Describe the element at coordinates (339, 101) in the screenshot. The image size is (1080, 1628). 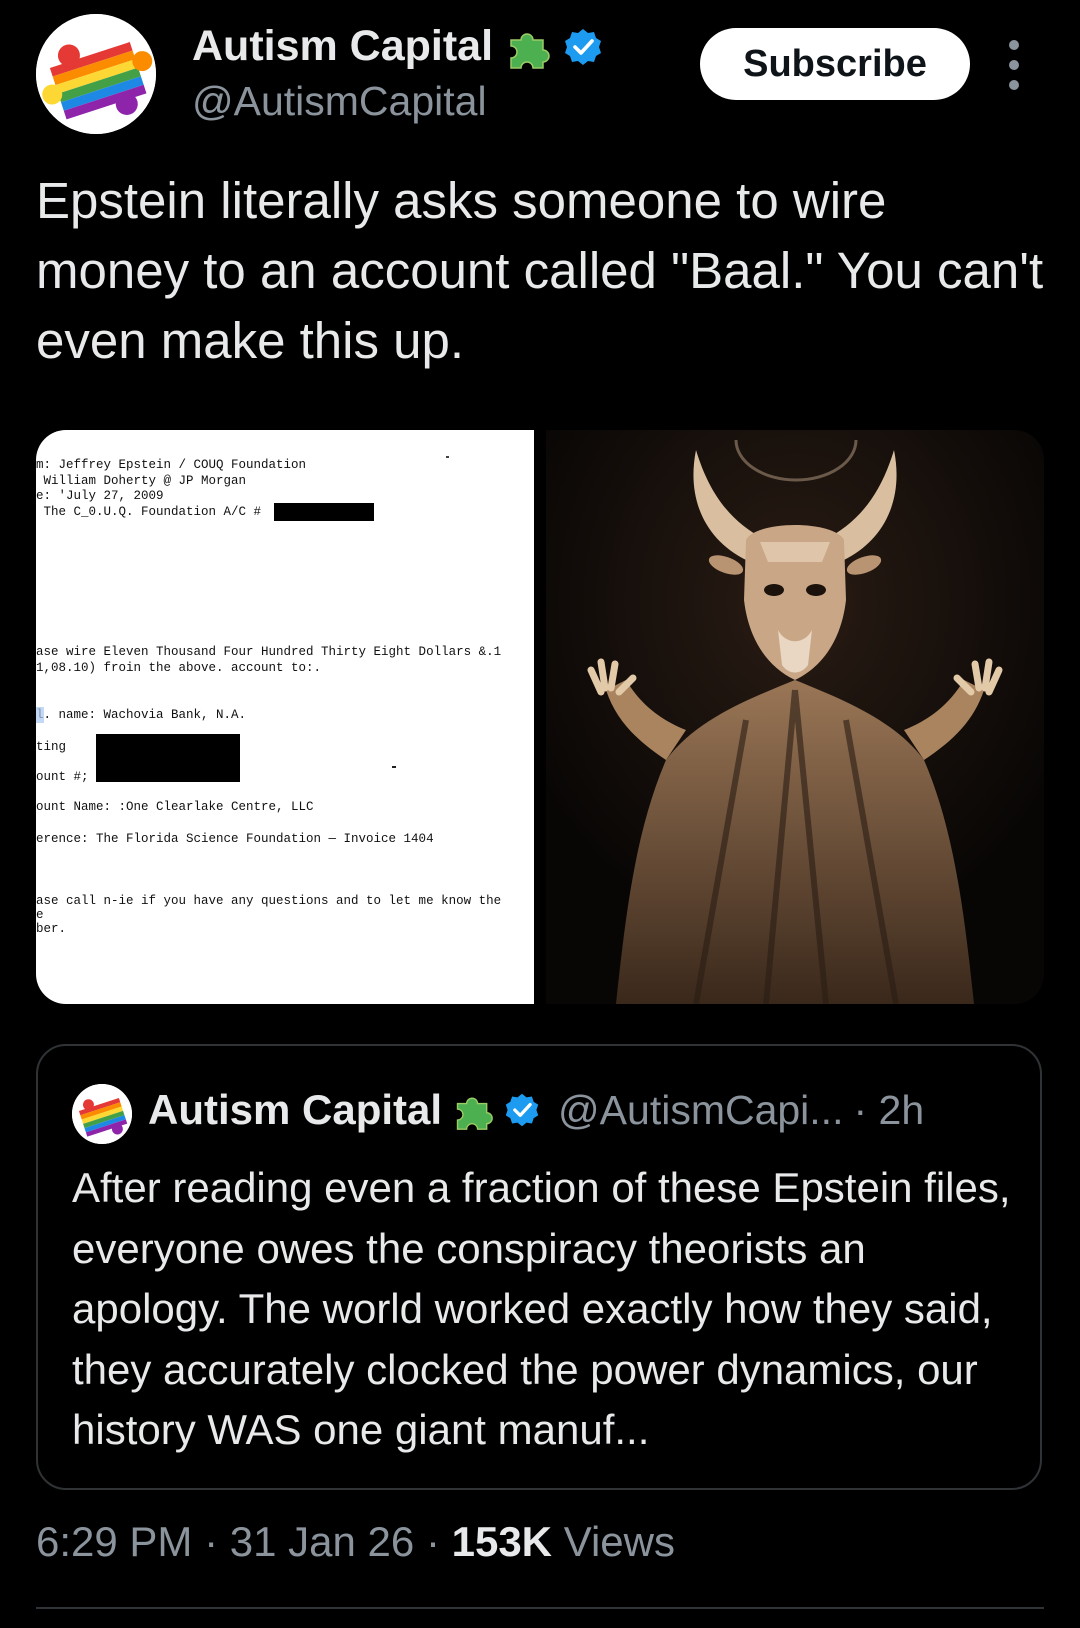
I see `author-handle: @AutismCapital` at that location.